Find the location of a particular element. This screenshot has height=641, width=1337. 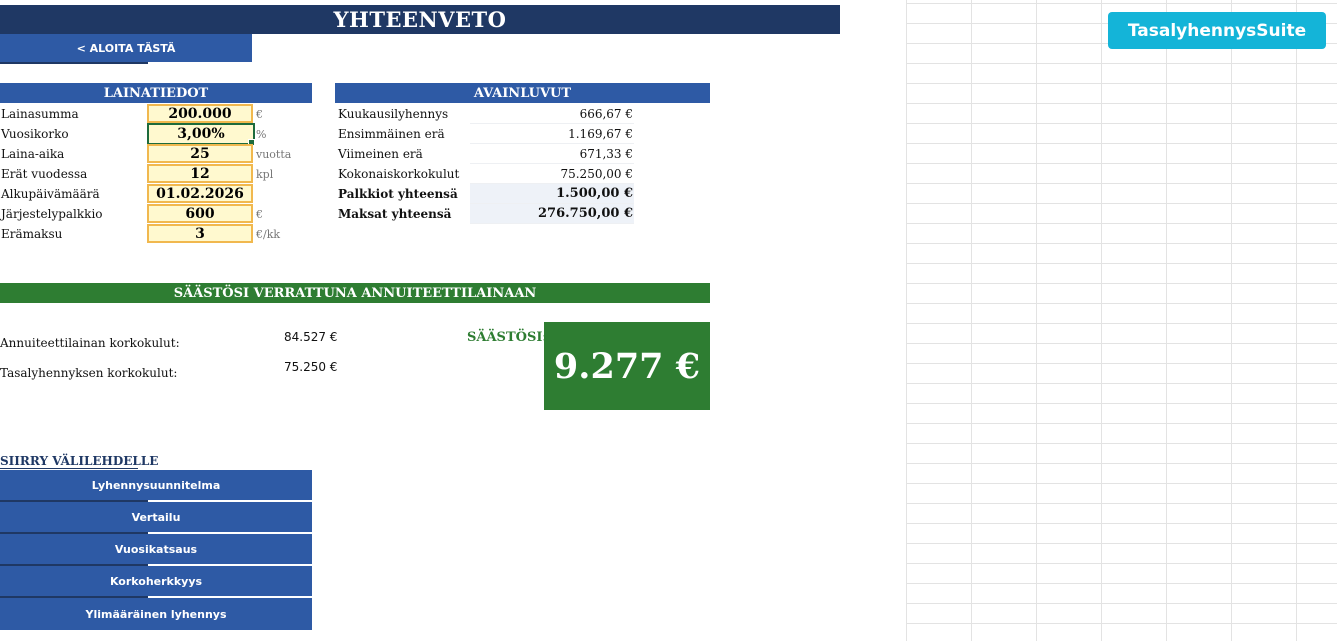

key-figure-label: Kuukausilyhennys is located at coordinates (393, 114).